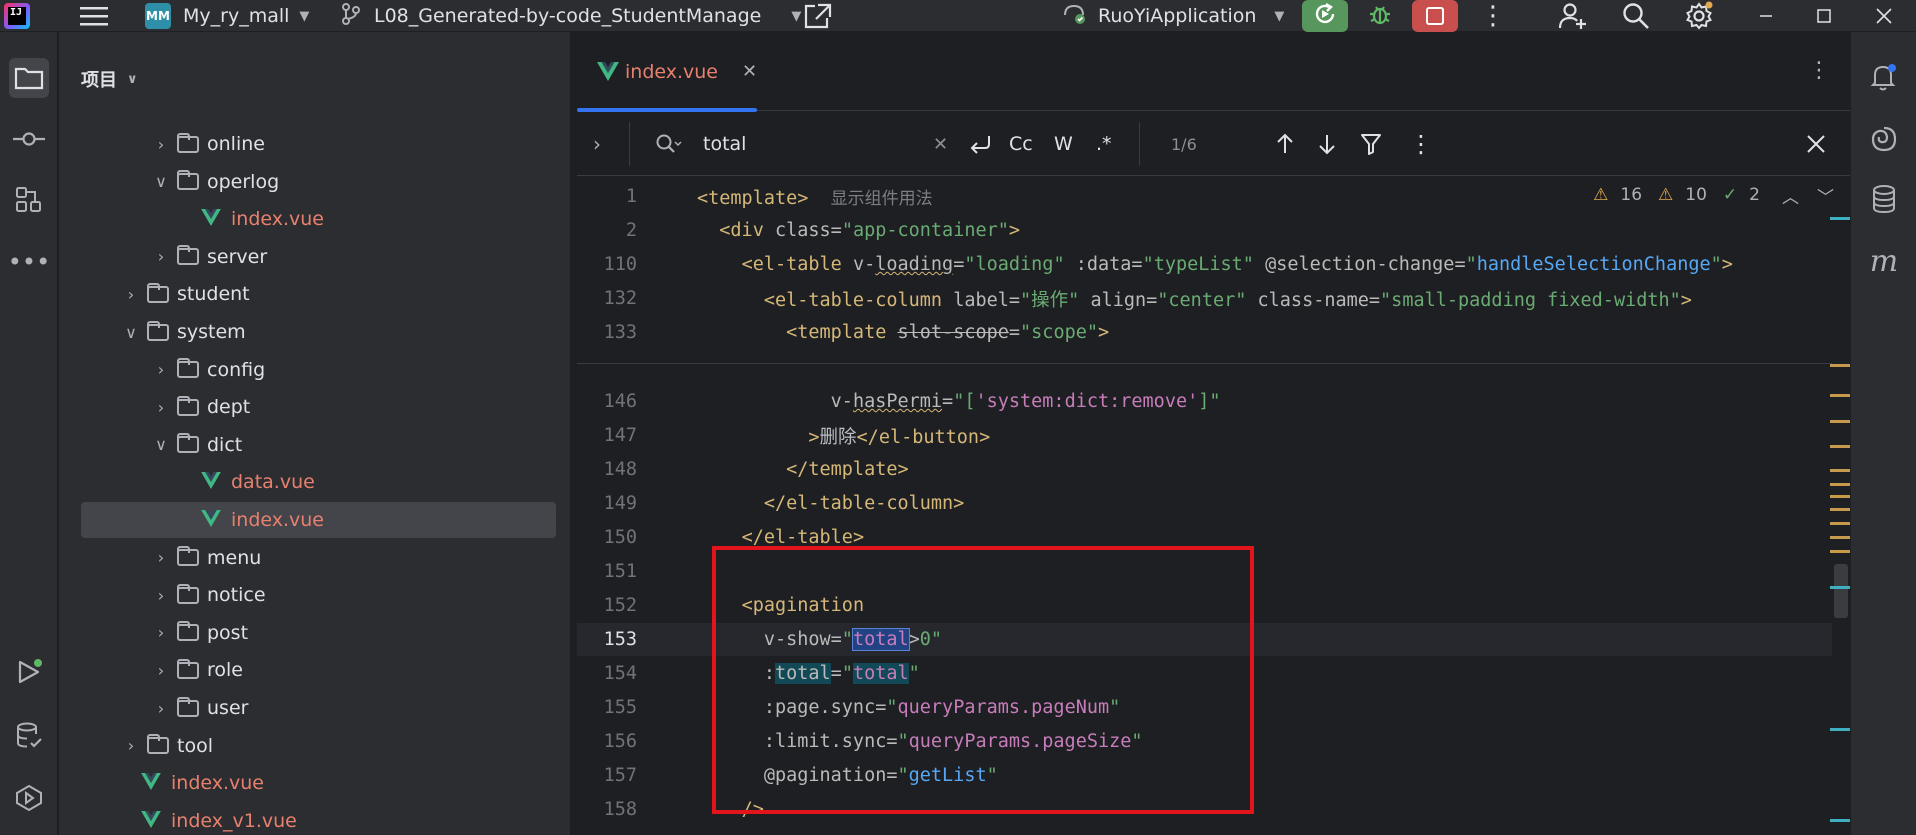  What do you see at coordinates (1204, 435) in the screenshot?
I see `code-line: 147 >删除</el-button>` at bounding box center [1204, 435].